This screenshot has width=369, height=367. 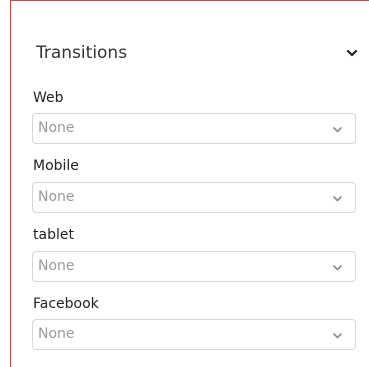 What do you see at coordinates (197, 53) in the screenshot?
I see `transitions-header: Transitions` at bounding box center [197, 53].